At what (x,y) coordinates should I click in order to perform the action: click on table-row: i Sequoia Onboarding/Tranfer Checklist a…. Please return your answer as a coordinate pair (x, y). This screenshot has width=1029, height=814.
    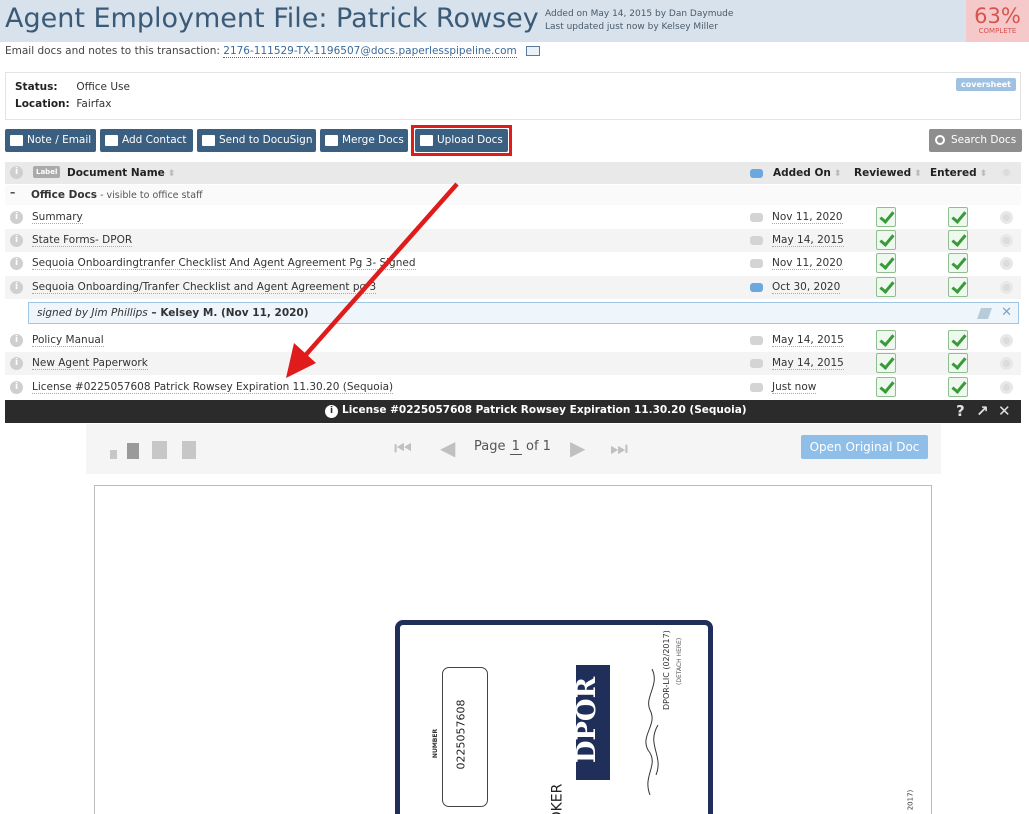
    Looking at the image, I should click on (513, 287).